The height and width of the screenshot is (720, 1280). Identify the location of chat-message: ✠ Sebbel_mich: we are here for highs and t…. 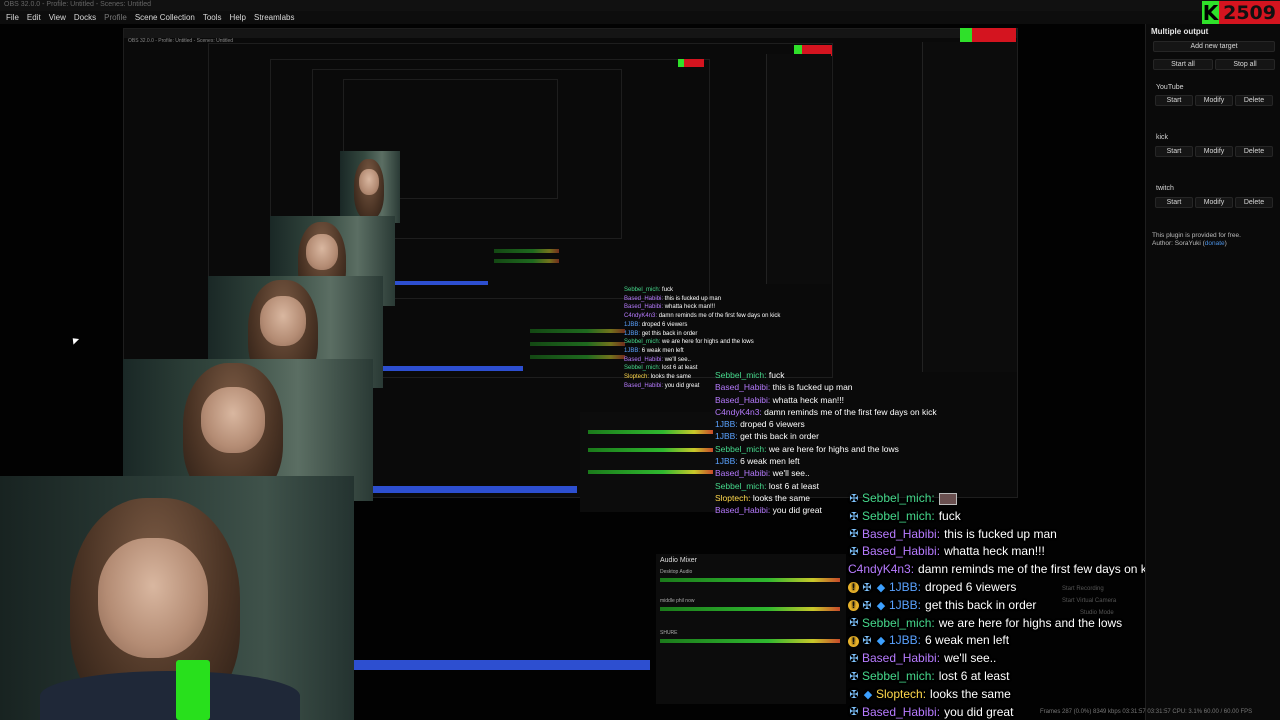
(996, 624).